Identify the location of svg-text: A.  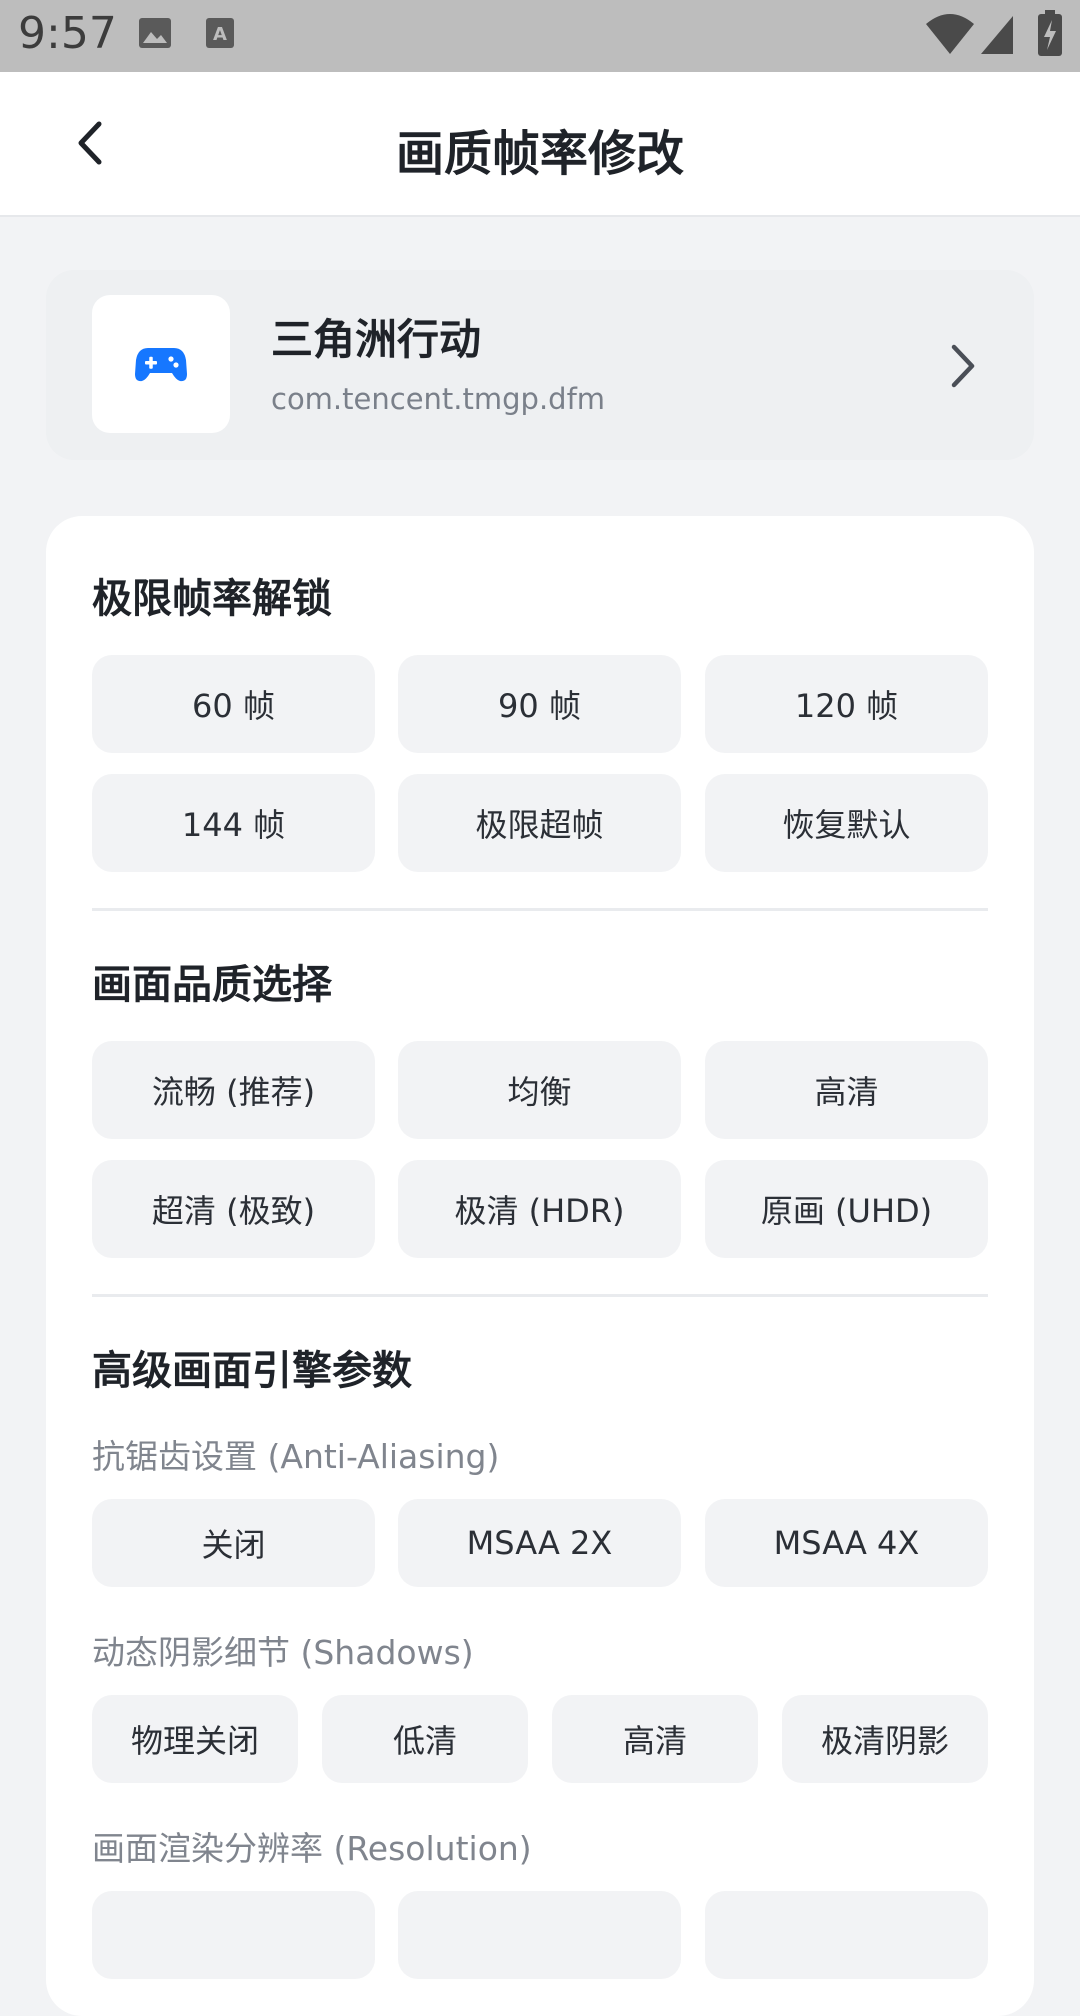
(220, 34).